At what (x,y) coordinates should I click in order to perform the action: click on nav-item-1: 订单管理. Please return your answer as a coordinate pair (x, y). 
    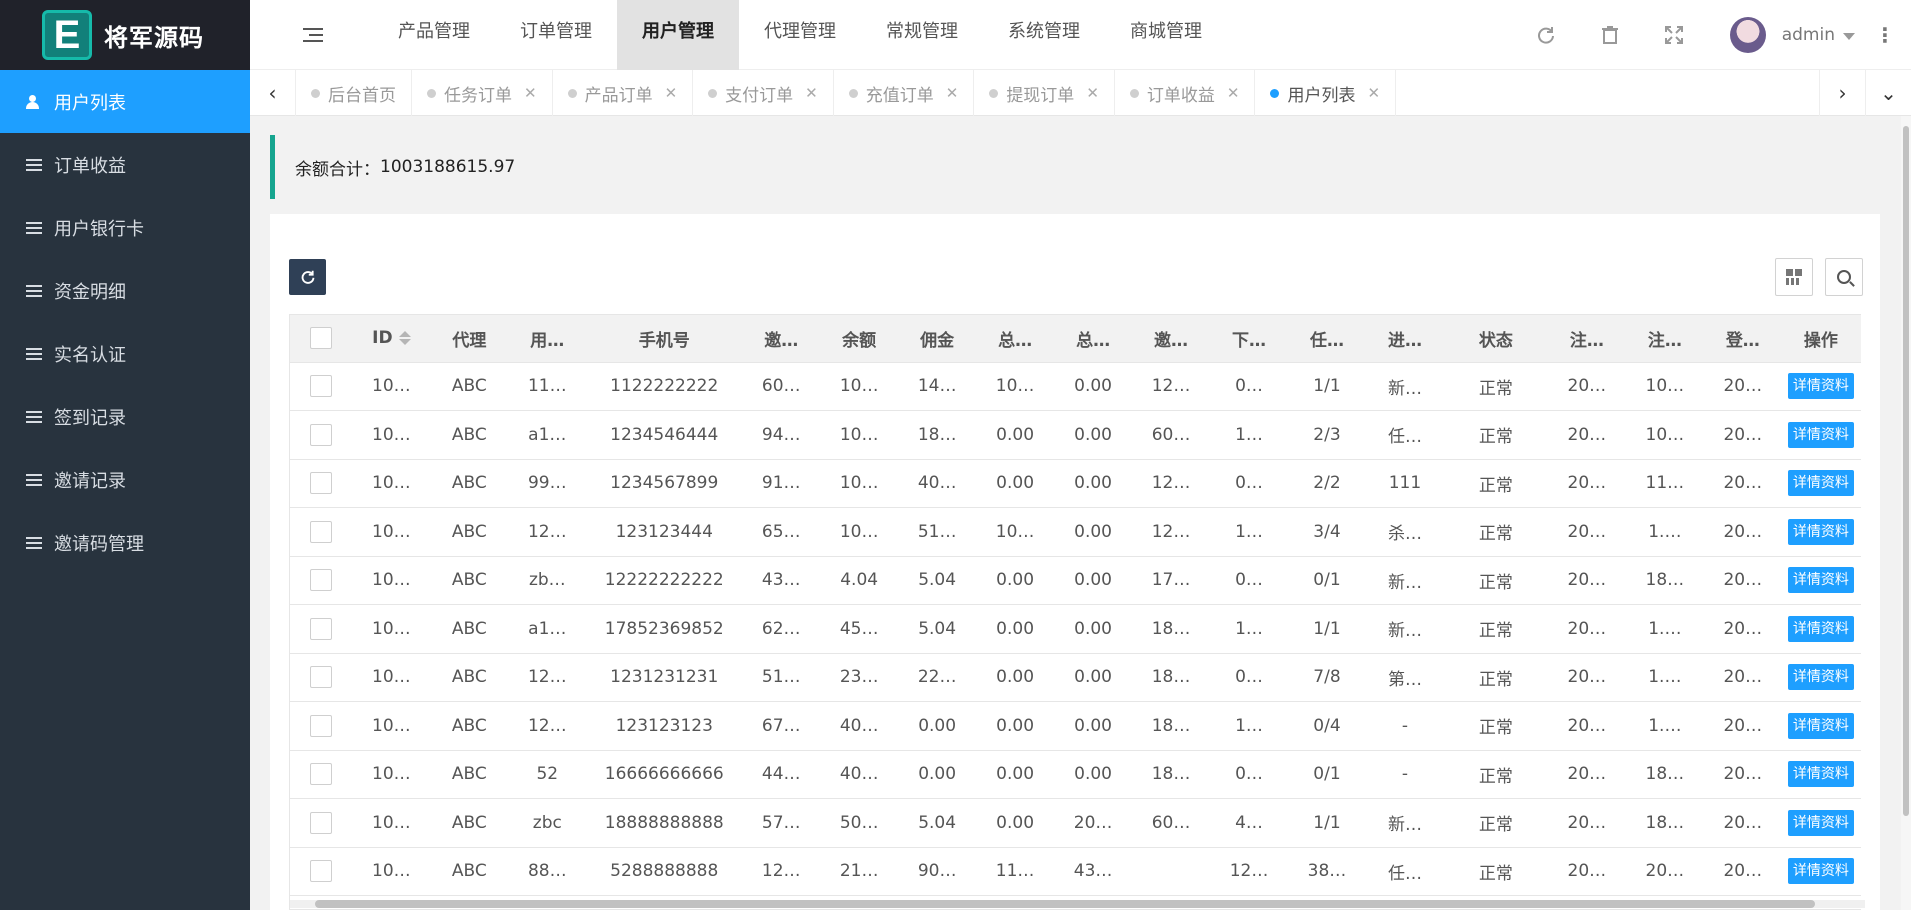
    Looking at the image, I should click on (556, 35).